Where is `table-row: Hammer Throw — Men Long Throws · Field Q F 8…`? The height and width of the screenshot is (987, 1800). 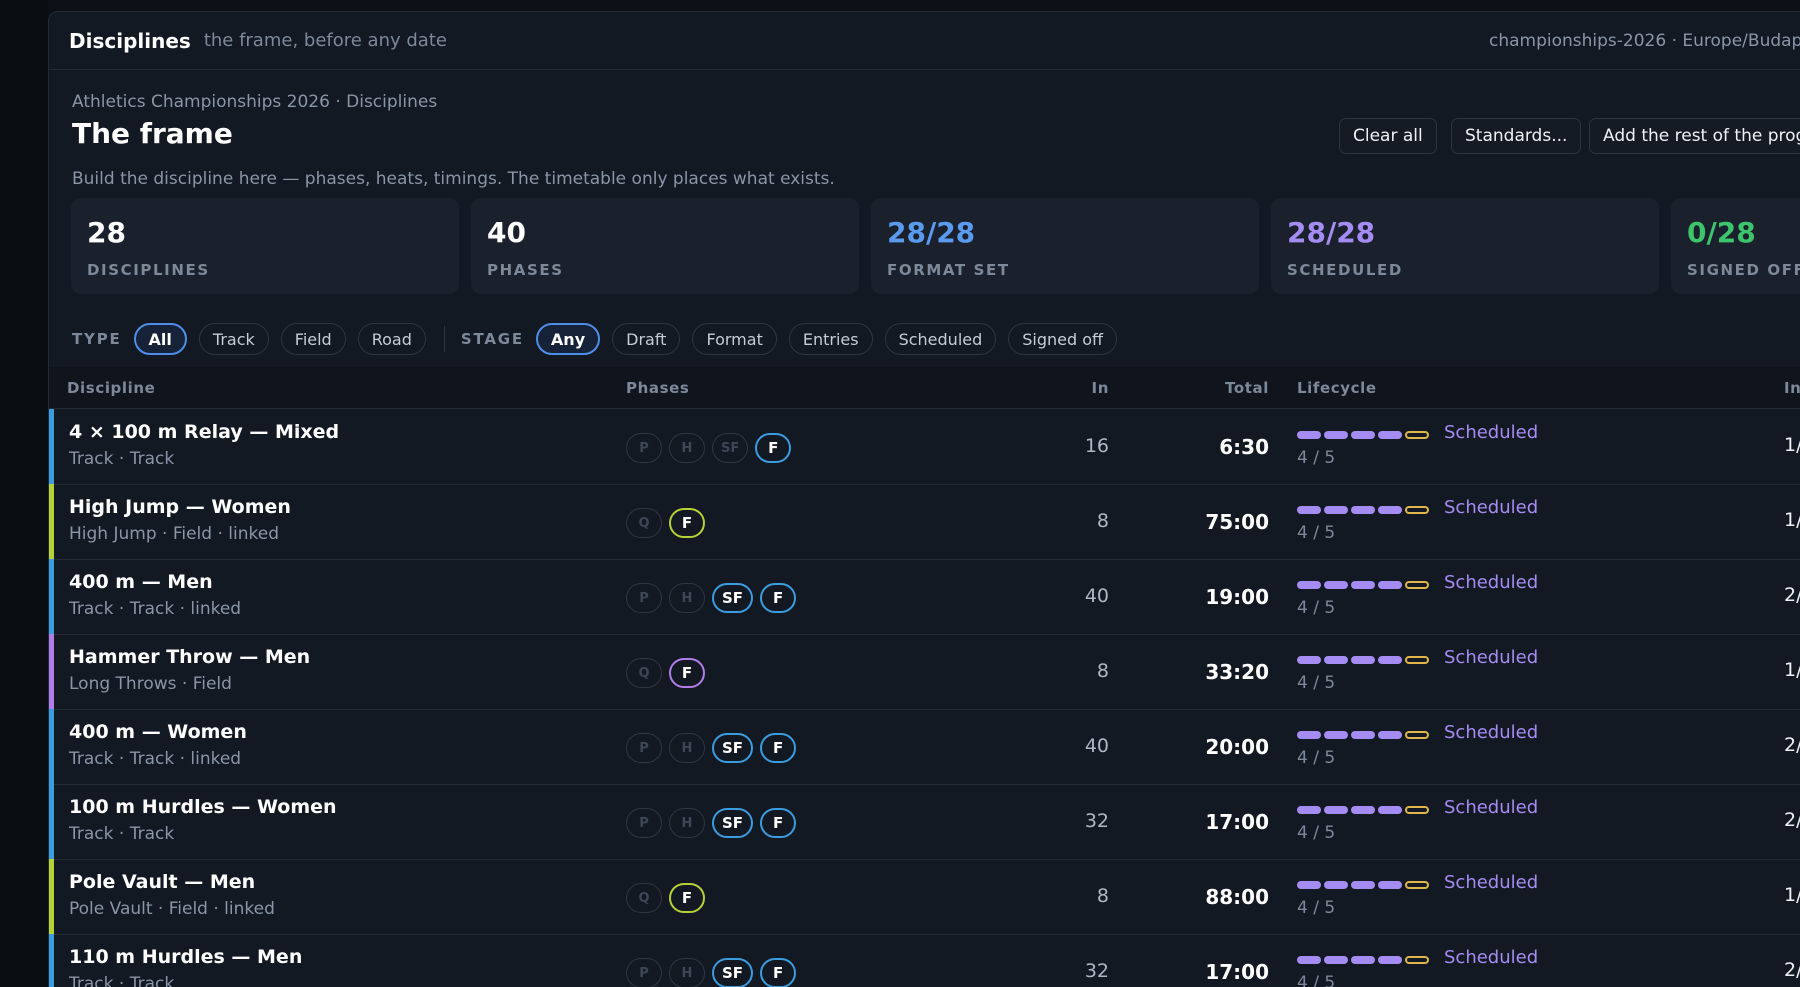
table-row: Hammer Throw — Men Long Throws · Field Q F 8… is located at coordinates (924, 672).